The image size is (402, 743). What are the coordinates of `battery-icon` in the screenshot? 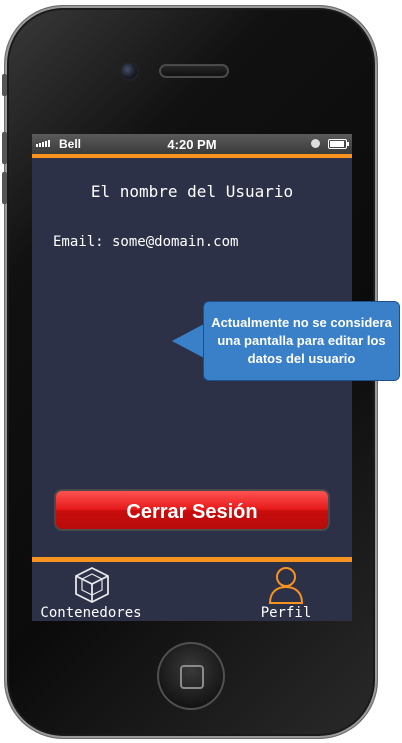 It's located at (338, 144).